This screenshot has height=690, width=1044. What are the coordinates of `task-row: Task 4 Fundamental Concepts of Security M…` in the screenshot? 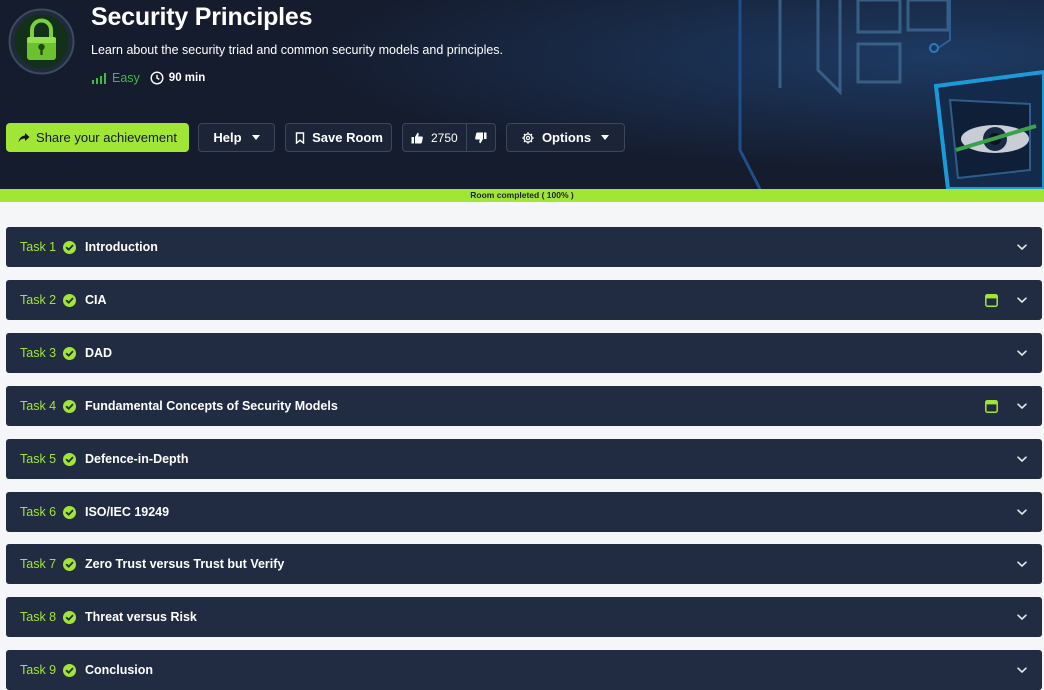 It's located at (524, 406).